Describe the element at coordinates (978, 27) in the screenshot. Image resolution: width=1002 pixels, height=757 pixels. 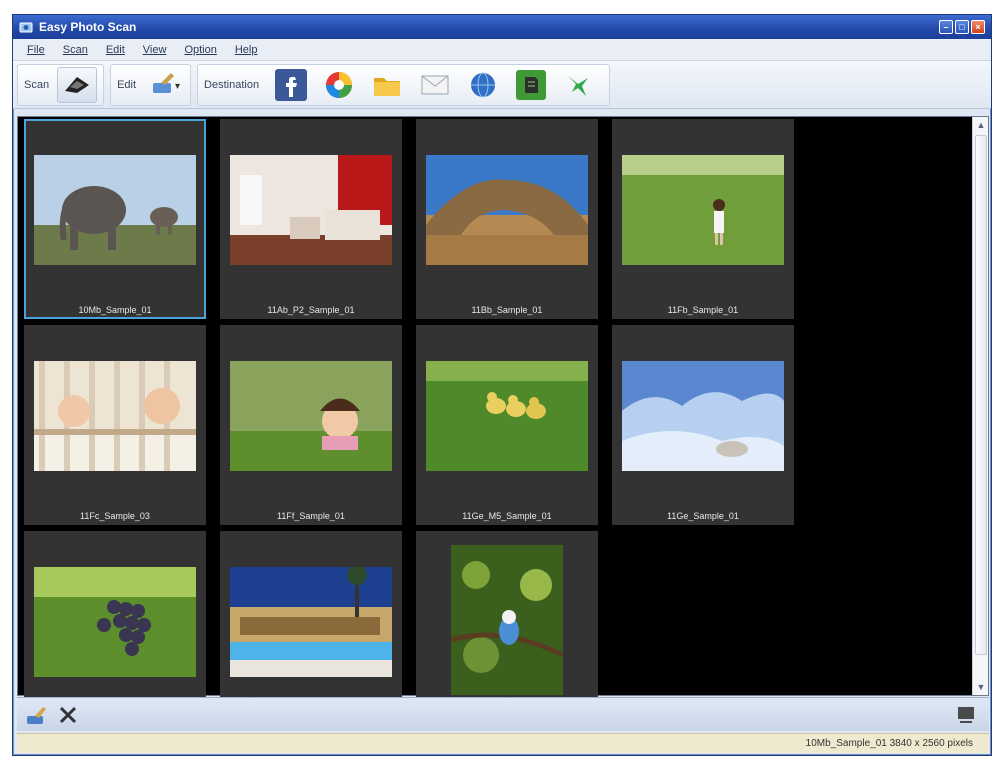
I see `close-button: ×` at that location.